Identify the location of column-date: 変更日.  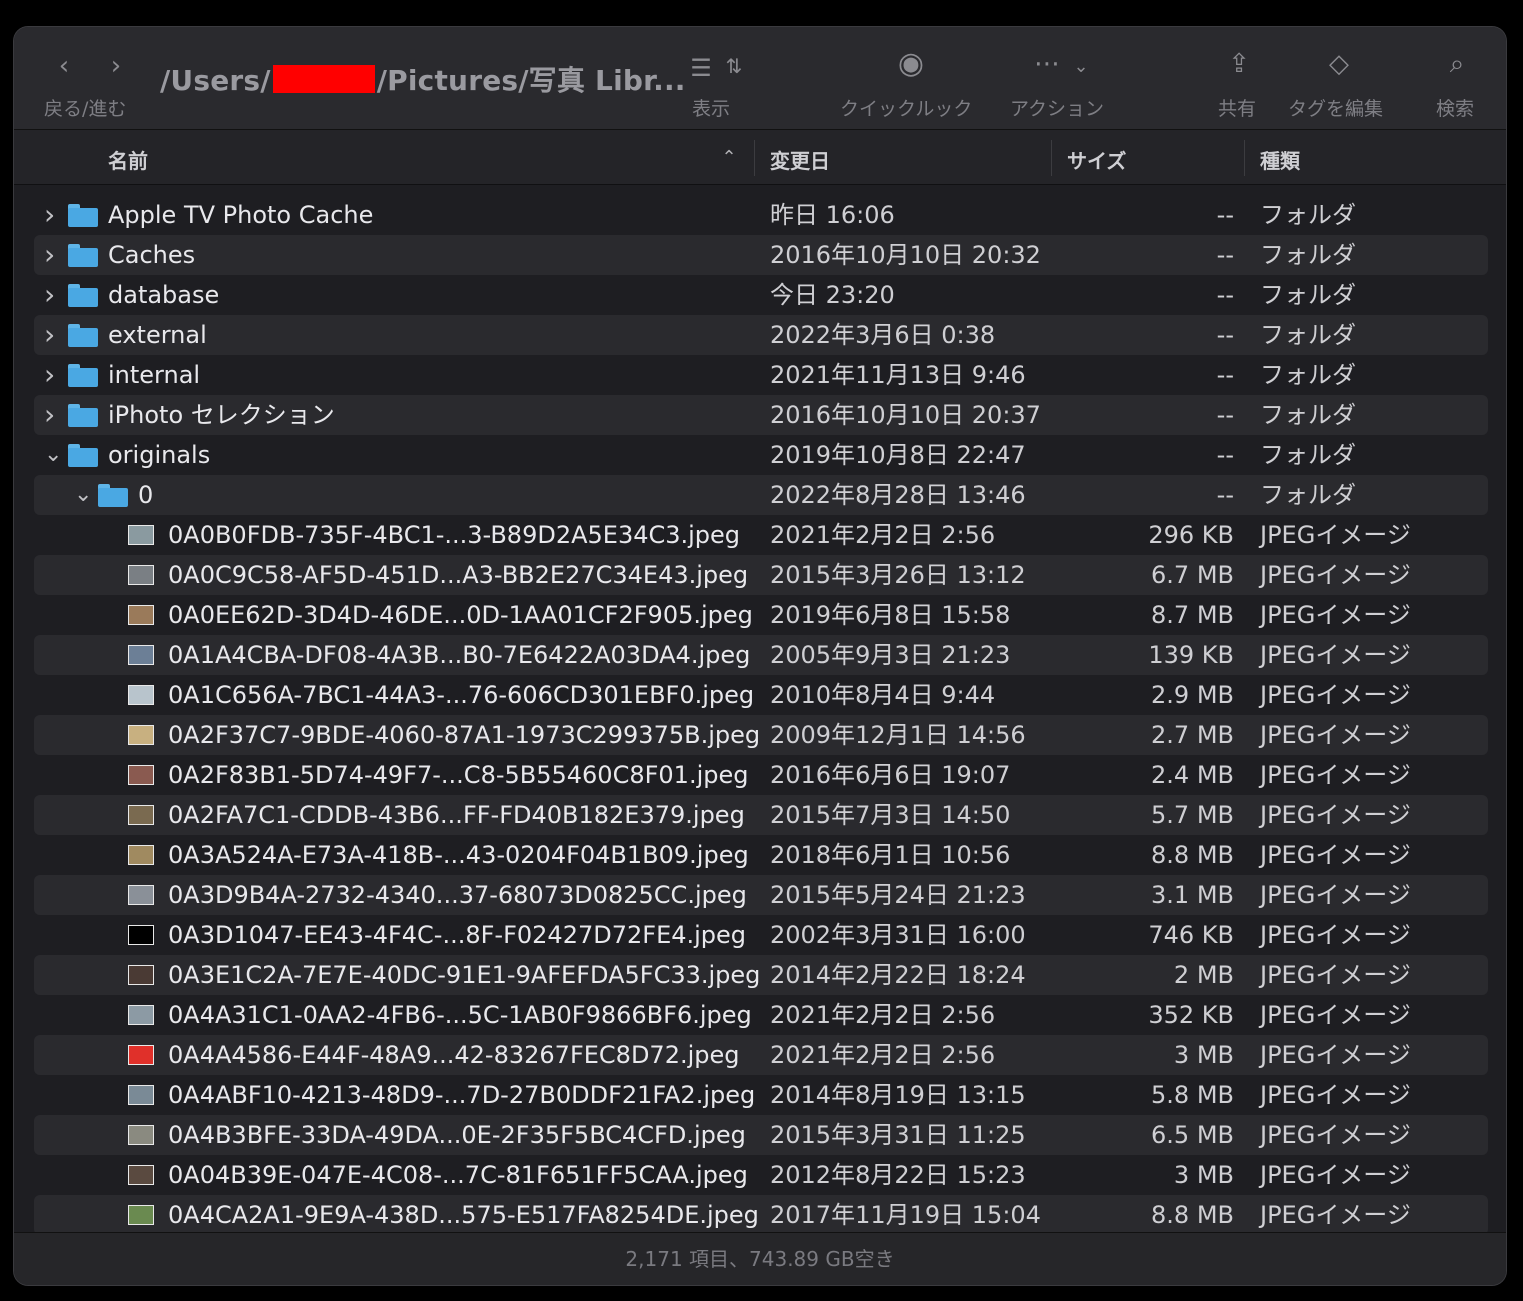
(800, 159).